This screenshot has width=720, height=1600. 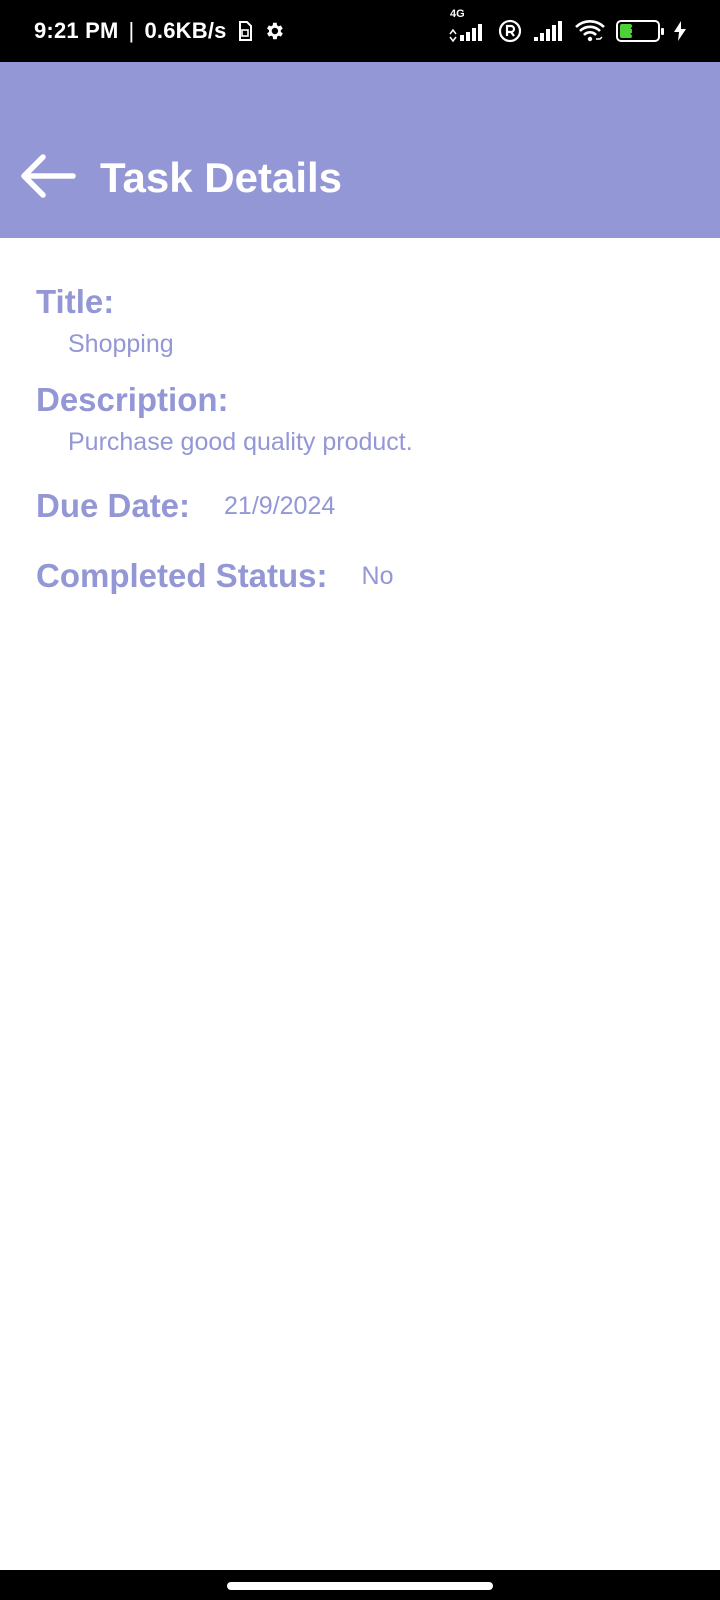 I want to click on description-label: Description:, so click(x=132, y=399).